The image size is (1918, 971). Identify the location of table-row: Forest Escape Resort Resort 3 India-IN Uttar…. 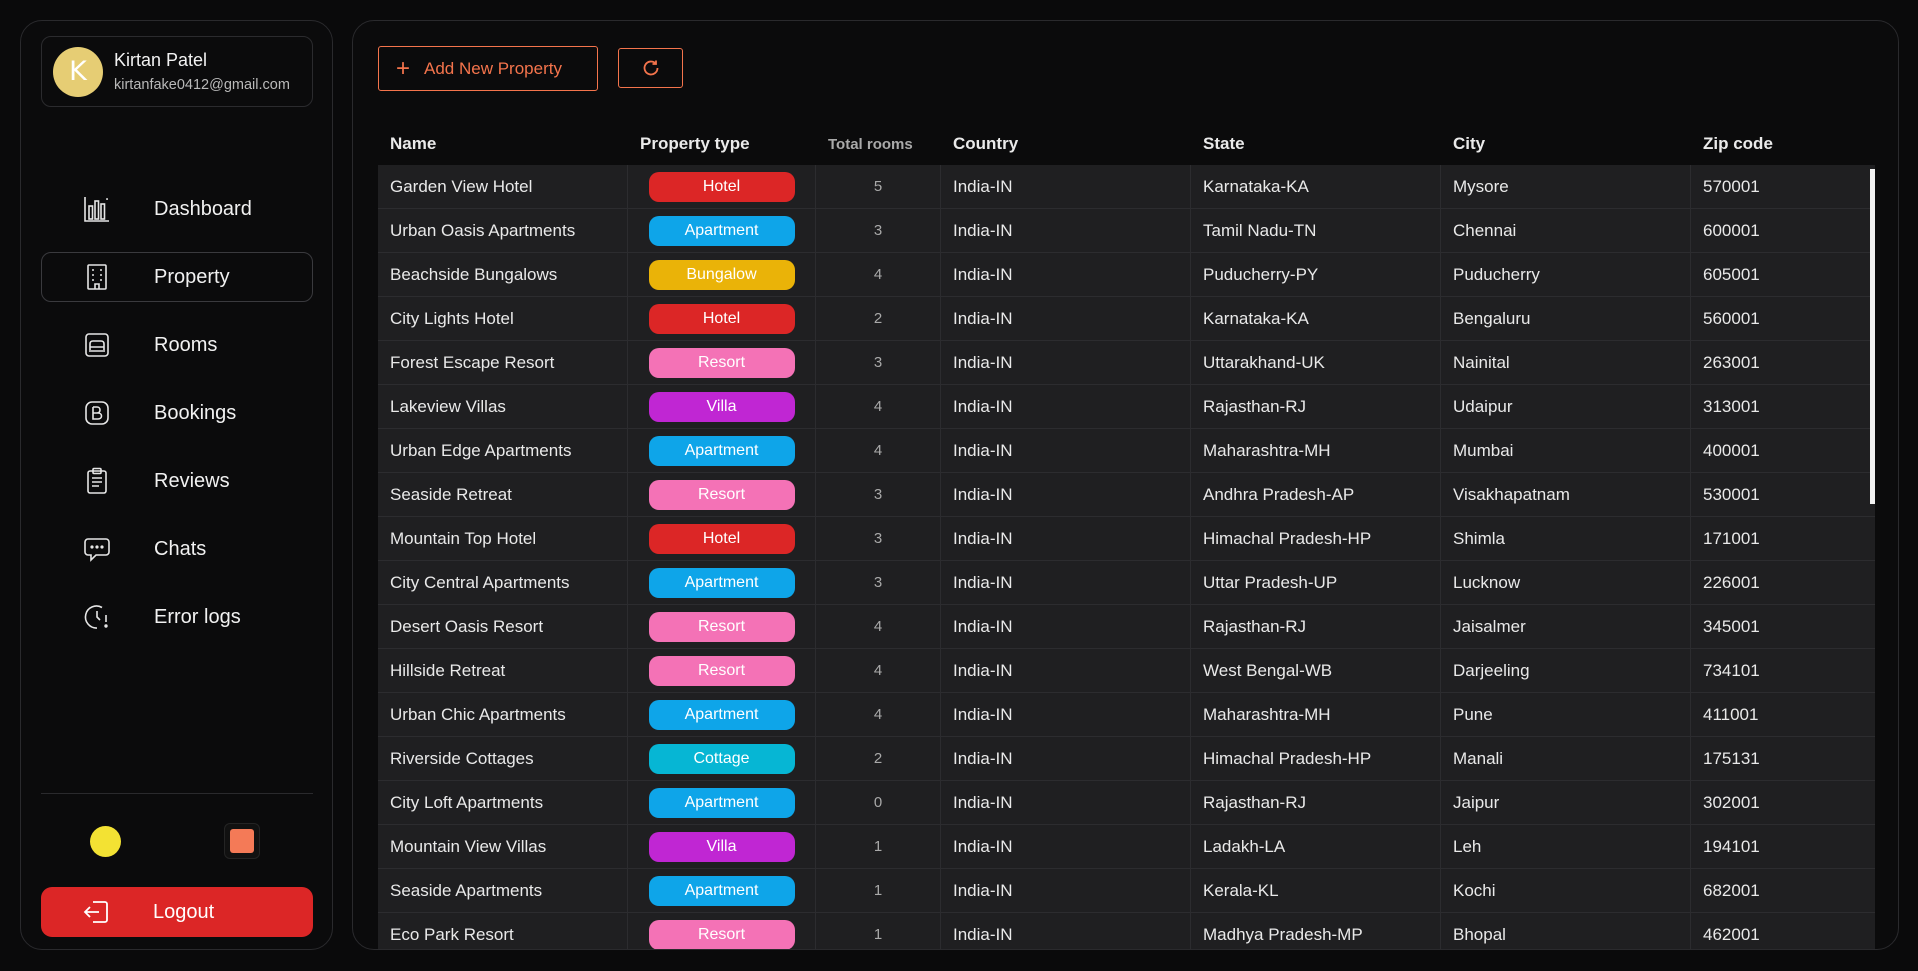
(1126, 363).